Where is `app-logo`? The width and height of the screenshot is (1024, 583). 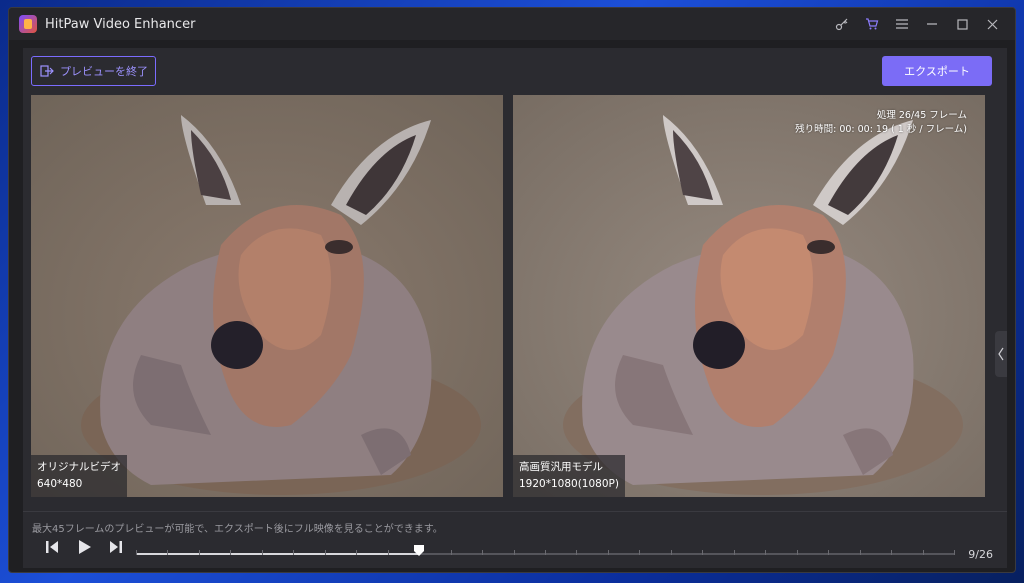
app-logo is located at coordinates (28, 24).